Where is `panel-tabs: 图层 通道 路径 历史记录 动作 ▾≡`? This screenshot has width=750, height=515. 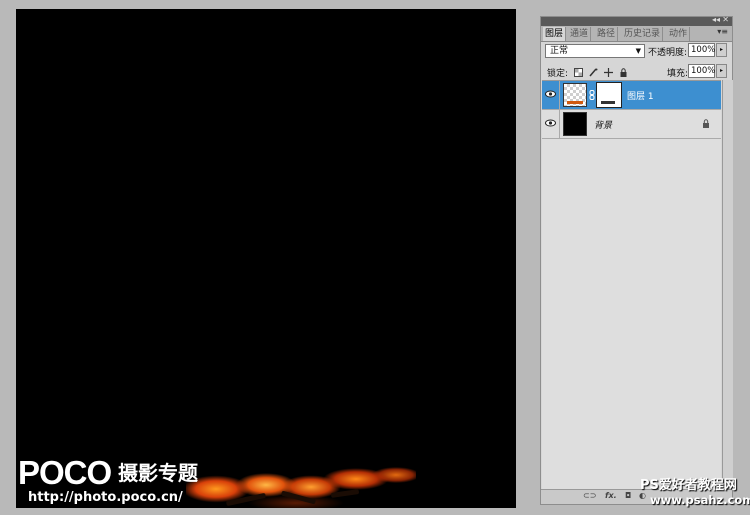 panel-tabs: 图层 通道 路径 历史记录 动作 ▾≡ is located at coordinates (636, 34).